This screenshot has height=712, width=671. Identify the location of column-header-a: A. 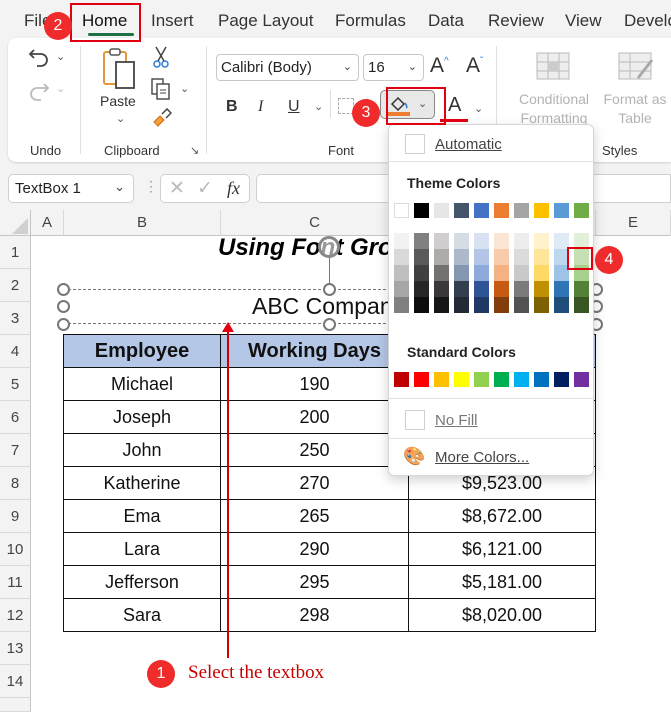
(47, 223).